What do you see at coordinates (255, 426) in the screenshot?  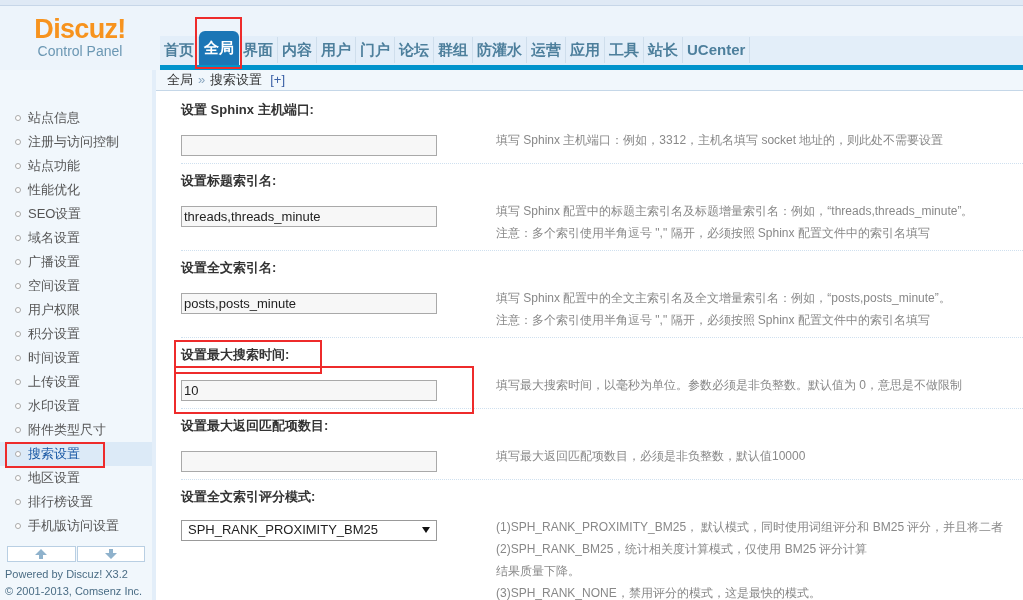 I see `setting-label: 设置最大返回匹配项数目:` at bounding box center [255, 426].